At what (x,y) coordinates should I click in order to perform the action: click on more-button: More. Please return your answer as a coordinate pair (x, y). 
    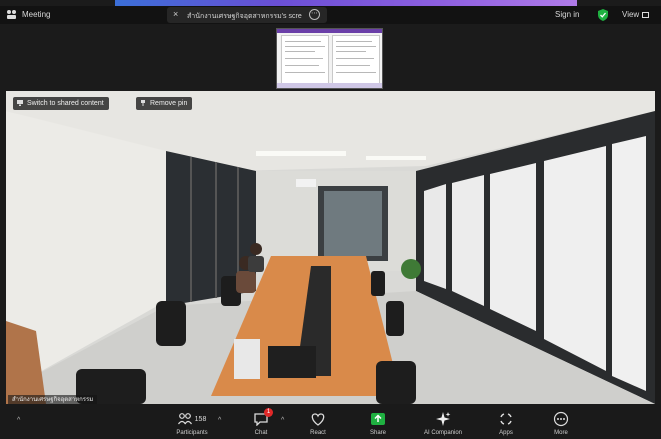
    Looking at the image, I should click on (561, 423).